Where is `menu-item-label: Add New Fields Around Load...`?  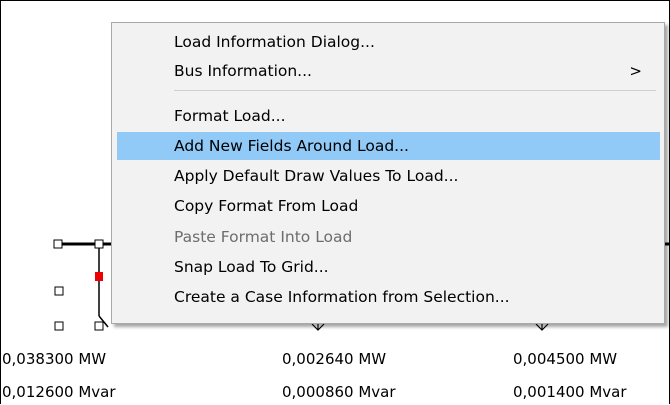
menu-item-label: Add New Fields Around Load... is located at coordinates (291, 146).